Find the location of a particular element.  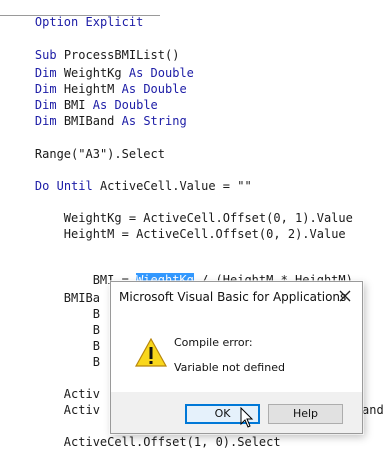

code-line-dim-weight: Dim WeightKg As Double is located at coordinates (100, 73).